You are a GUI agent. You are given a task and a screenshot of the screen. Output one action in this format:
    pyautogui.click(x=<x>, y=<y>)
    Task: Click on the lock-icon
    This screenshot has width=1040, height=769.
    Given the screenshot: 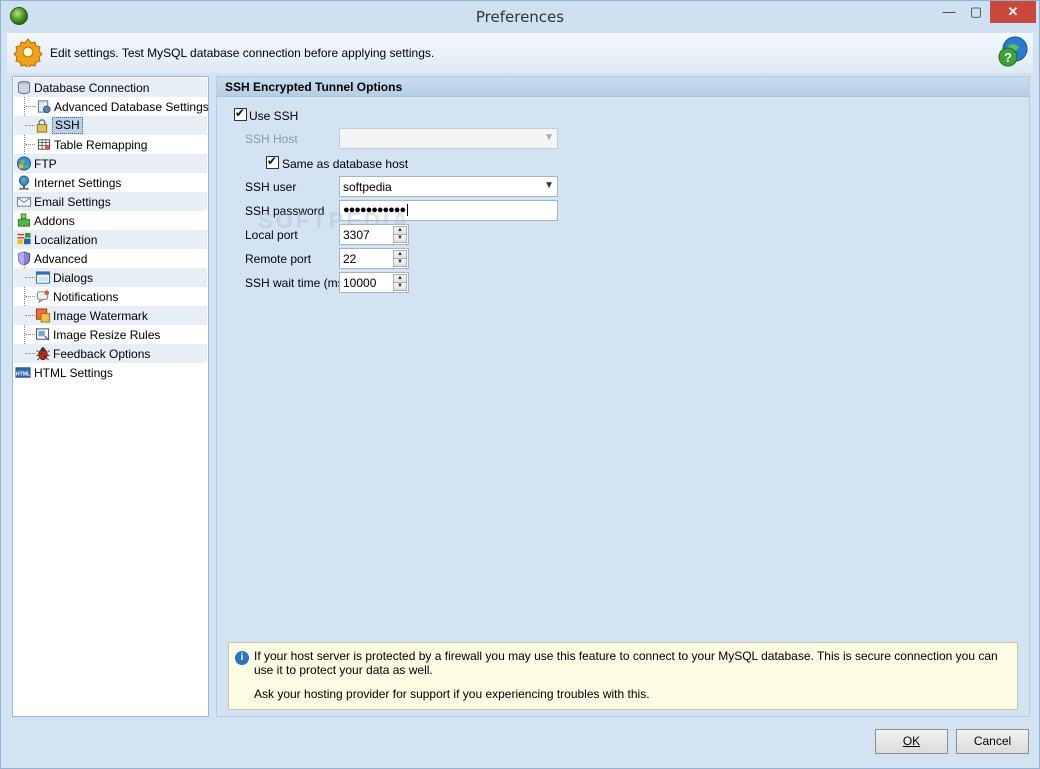 What is the action you would take?
    pyautogui.click(x=42, y=126)
    